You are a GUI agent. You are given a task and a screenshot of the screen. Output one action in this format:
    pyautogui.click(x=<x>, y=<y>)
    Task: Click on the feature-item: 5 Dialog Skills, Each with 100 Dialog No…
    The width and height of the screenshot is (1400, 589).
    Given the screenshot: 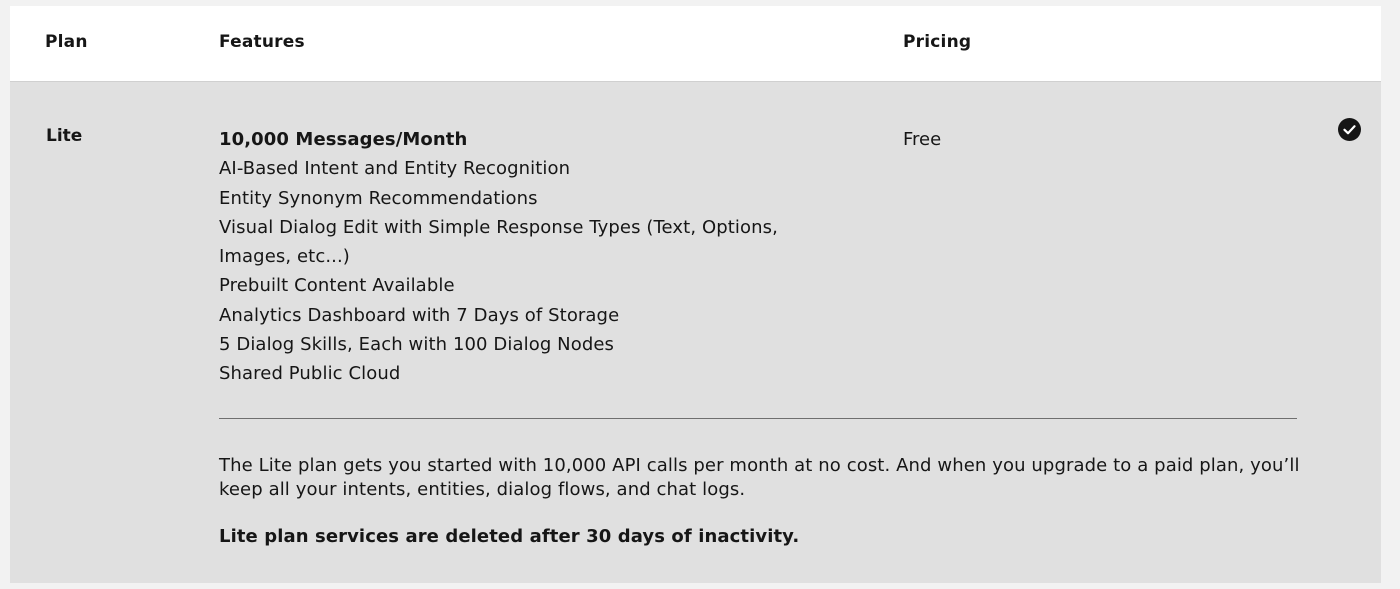 What is the action you would take?
    pyautogui.click(x=417, y=345)
    